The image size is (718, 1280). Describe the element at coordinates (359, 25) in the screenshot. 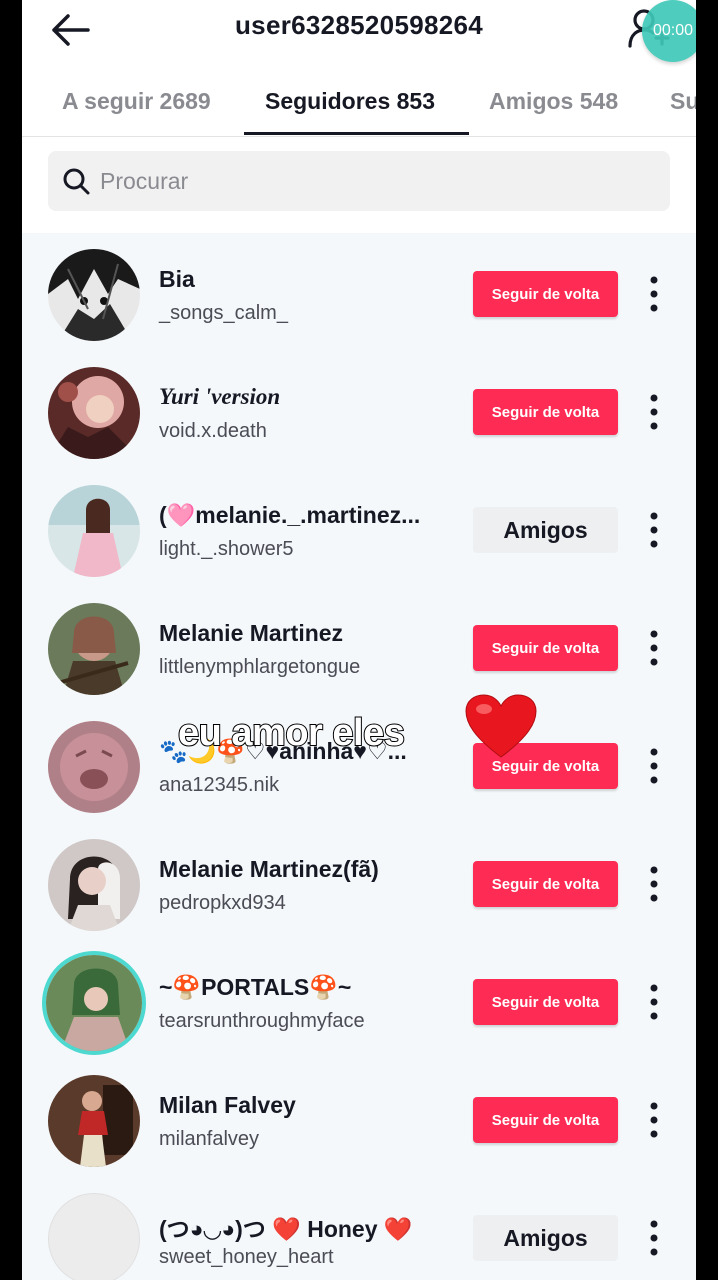

I see `page-title: user6328520598264` at that location.